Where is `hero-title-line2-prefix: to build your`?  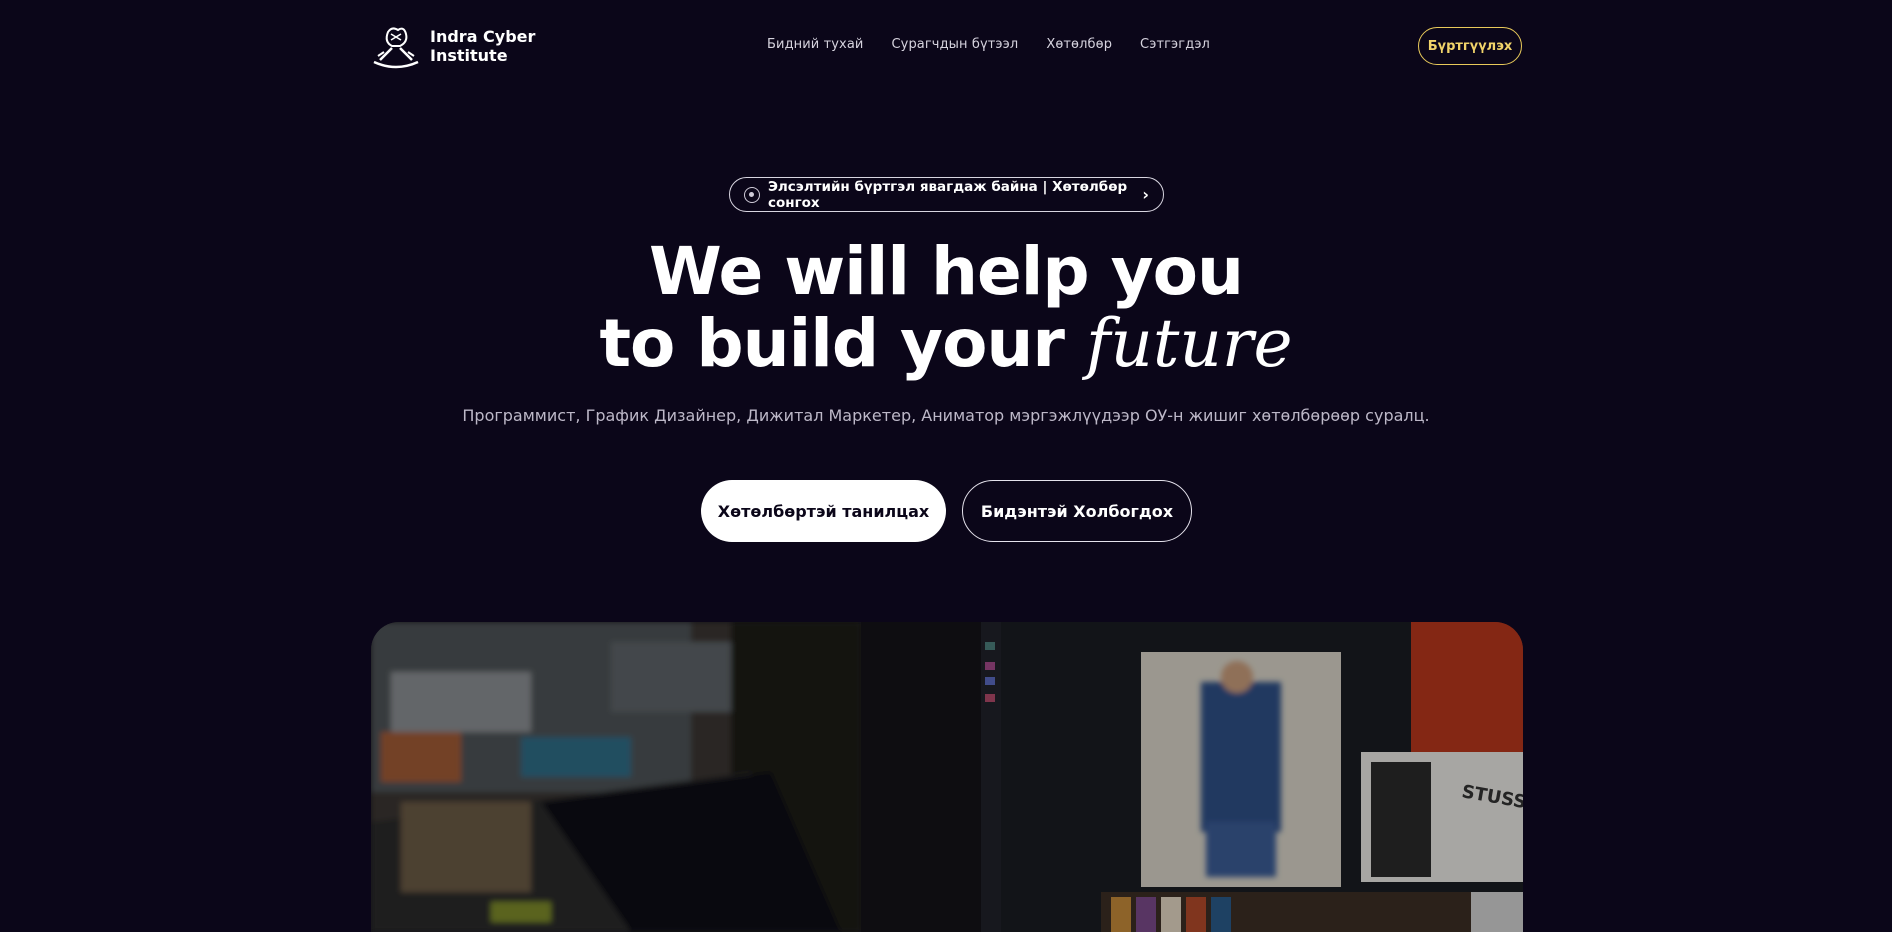
hero-title-line2-prefix: to build your is located at coordinates (831, 343).